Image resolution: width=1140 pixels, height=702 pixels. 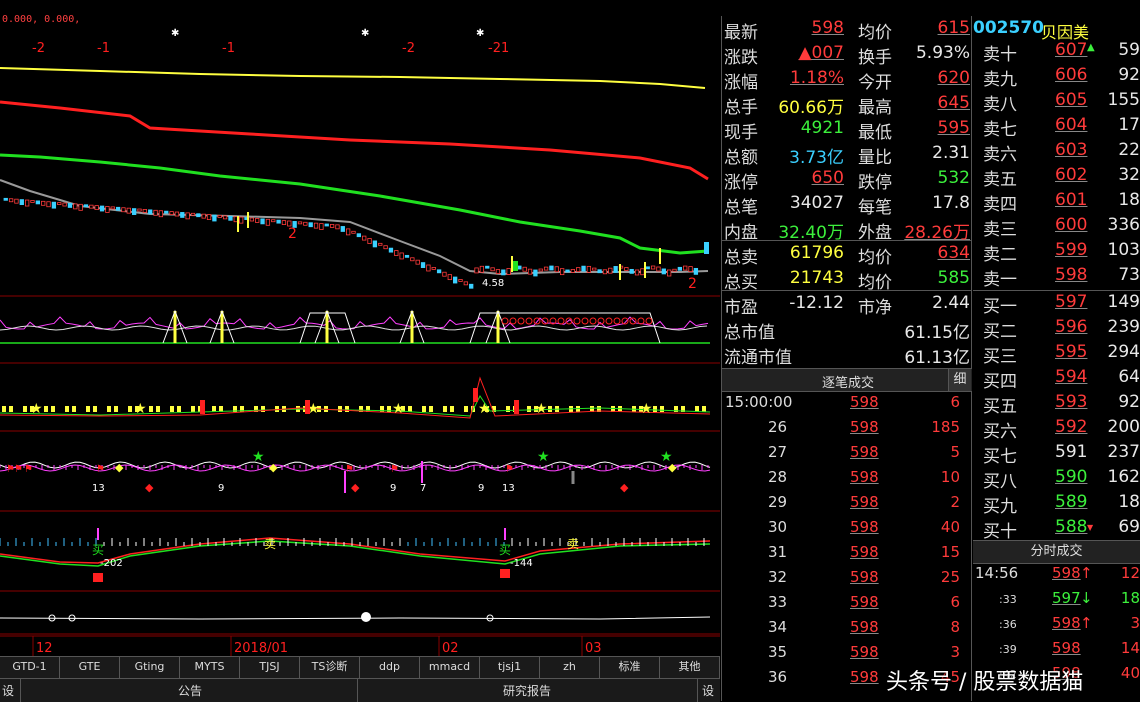 I want to click on quote-label: 流通市值, so click(x=758, y=358).